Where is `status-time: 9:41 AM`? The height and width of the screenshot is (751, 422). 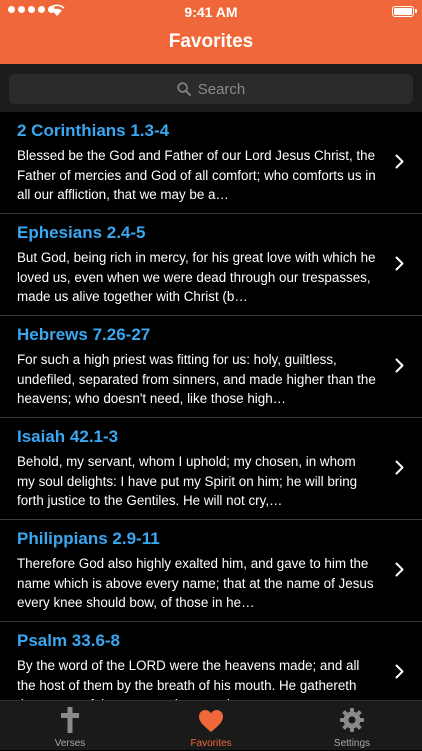
status-time: 9:41 AM is located at coordinates (211, 12).